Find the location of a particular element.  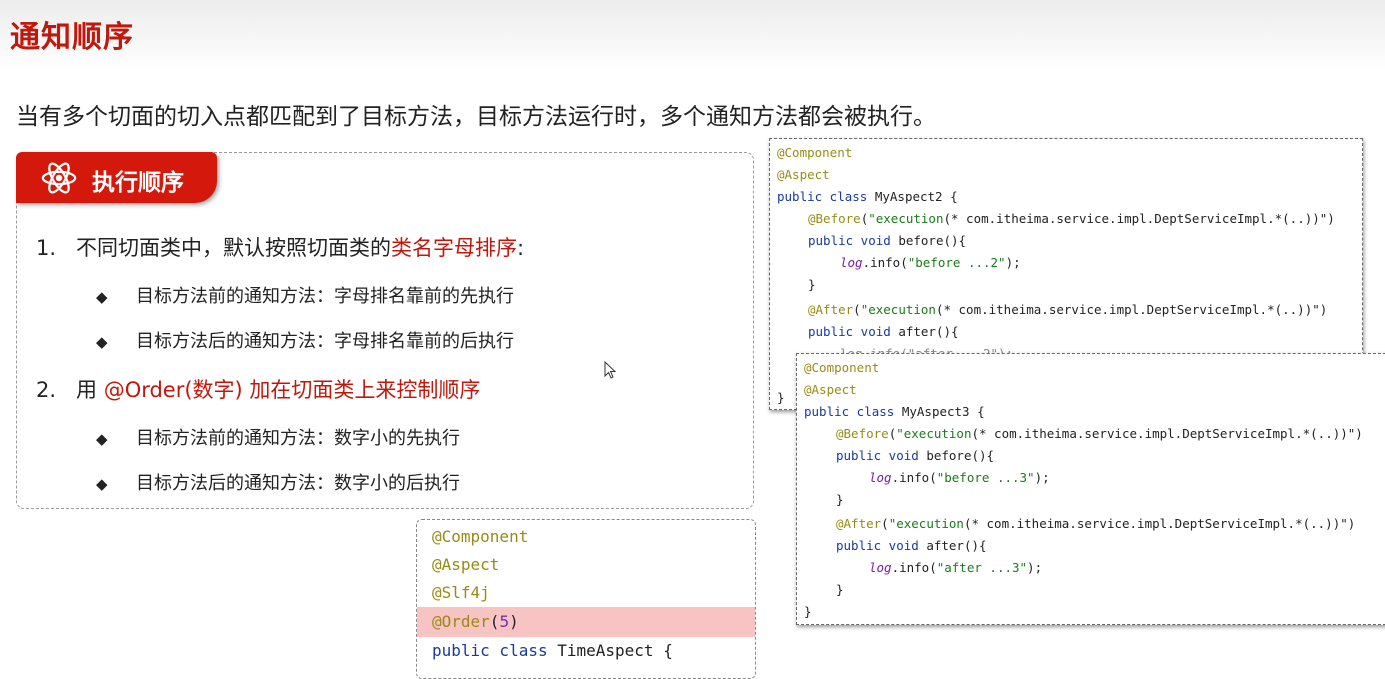

code-line: @Order(5) is located at coordinates (475, 621).